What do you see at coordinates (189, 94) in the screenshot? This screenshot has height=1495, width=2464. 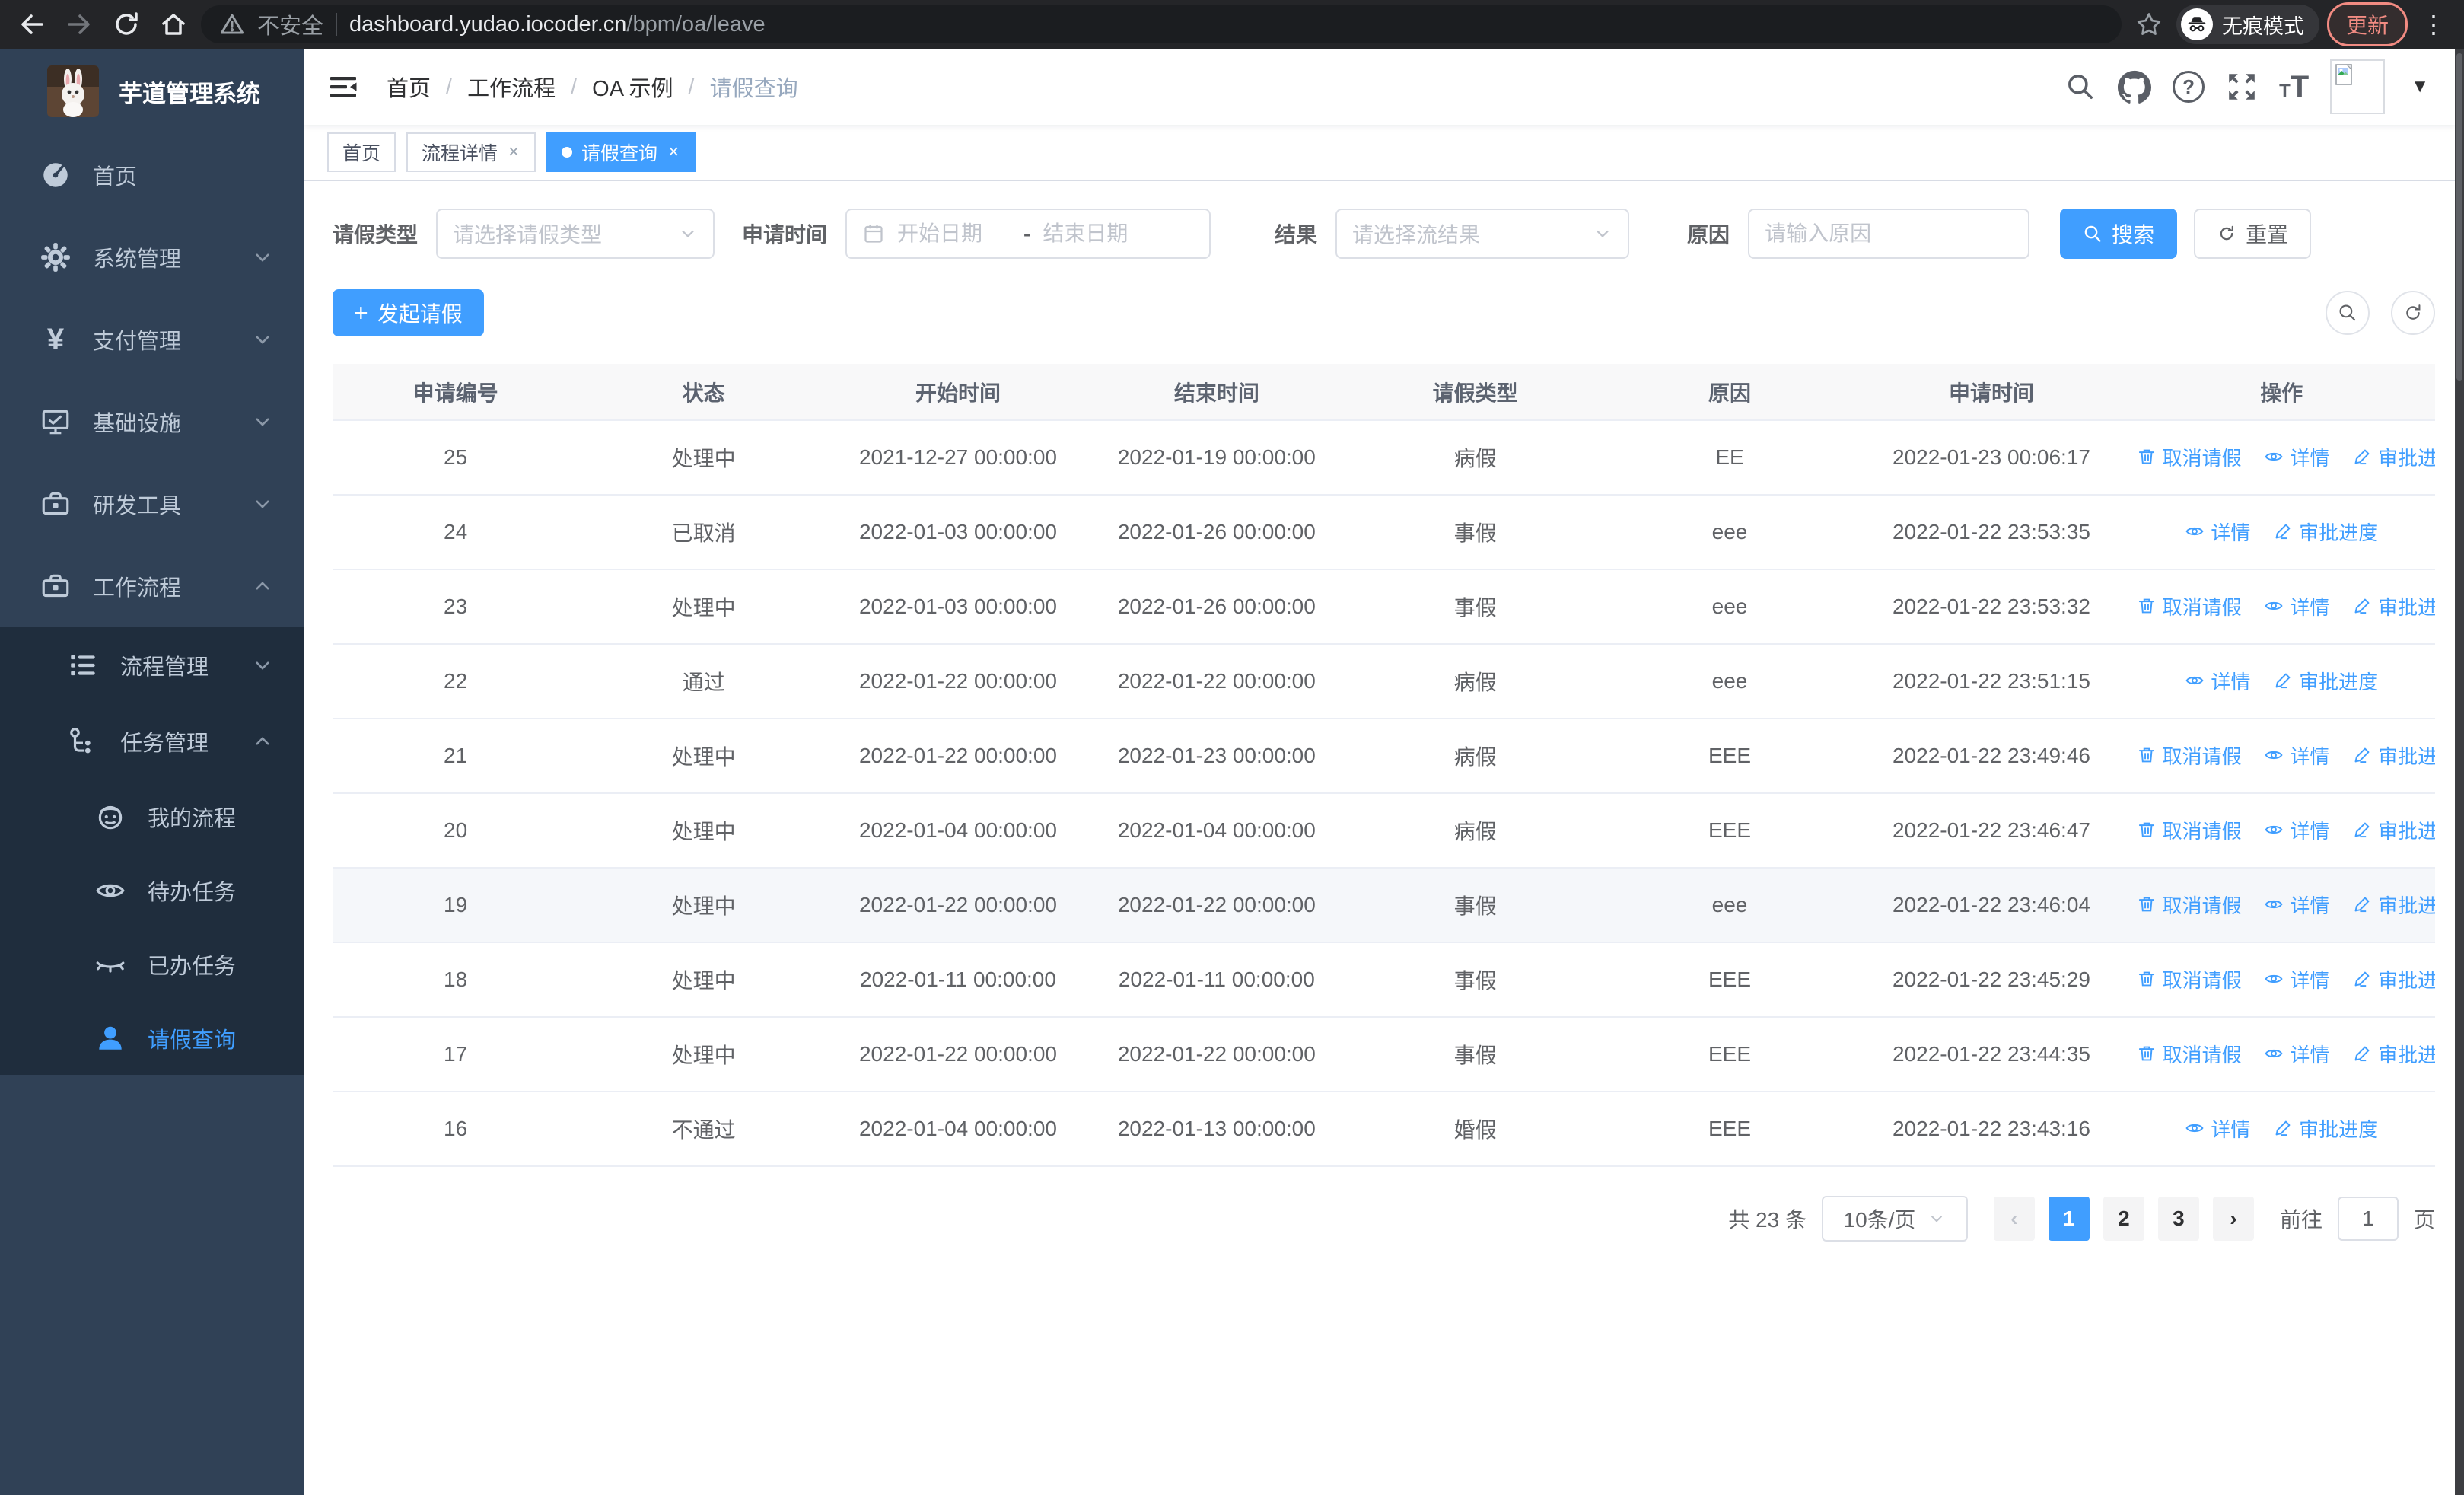 I see `app-title: 芋道管理系统` at bounding box center [189, 94].